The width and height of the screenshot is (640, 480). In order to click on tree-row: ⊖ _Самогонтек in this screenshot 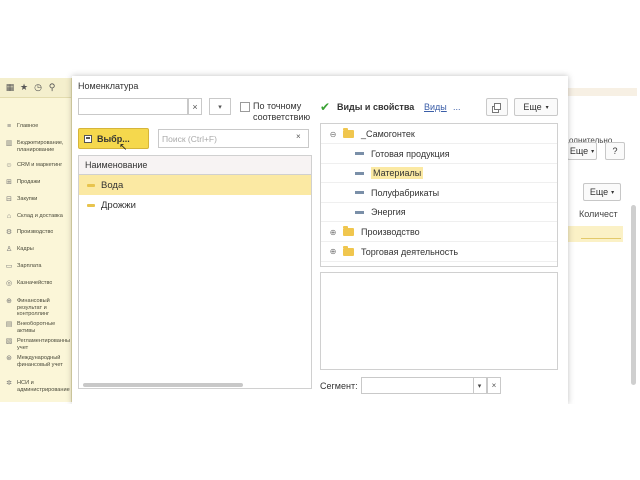, I will do `click(439, 134)`.